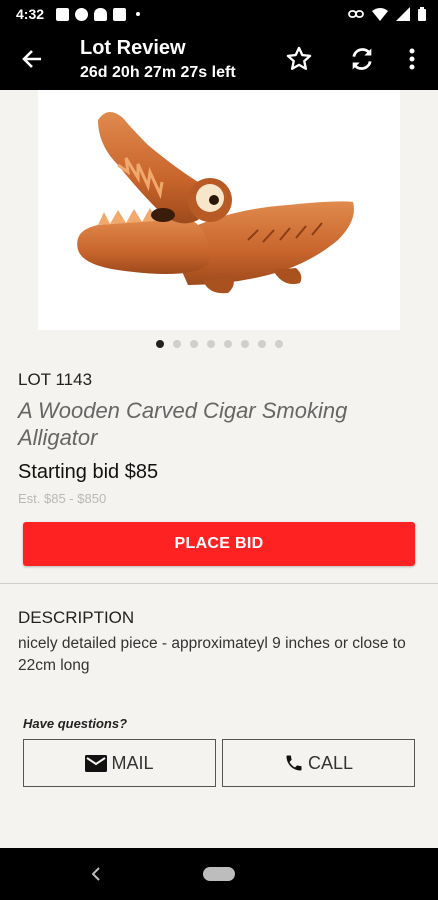 The image size is (438, 900). Describe the element at coordinates (62, 498) in the screenshot. I see `estimate: Est. $85 - $850` at that location.